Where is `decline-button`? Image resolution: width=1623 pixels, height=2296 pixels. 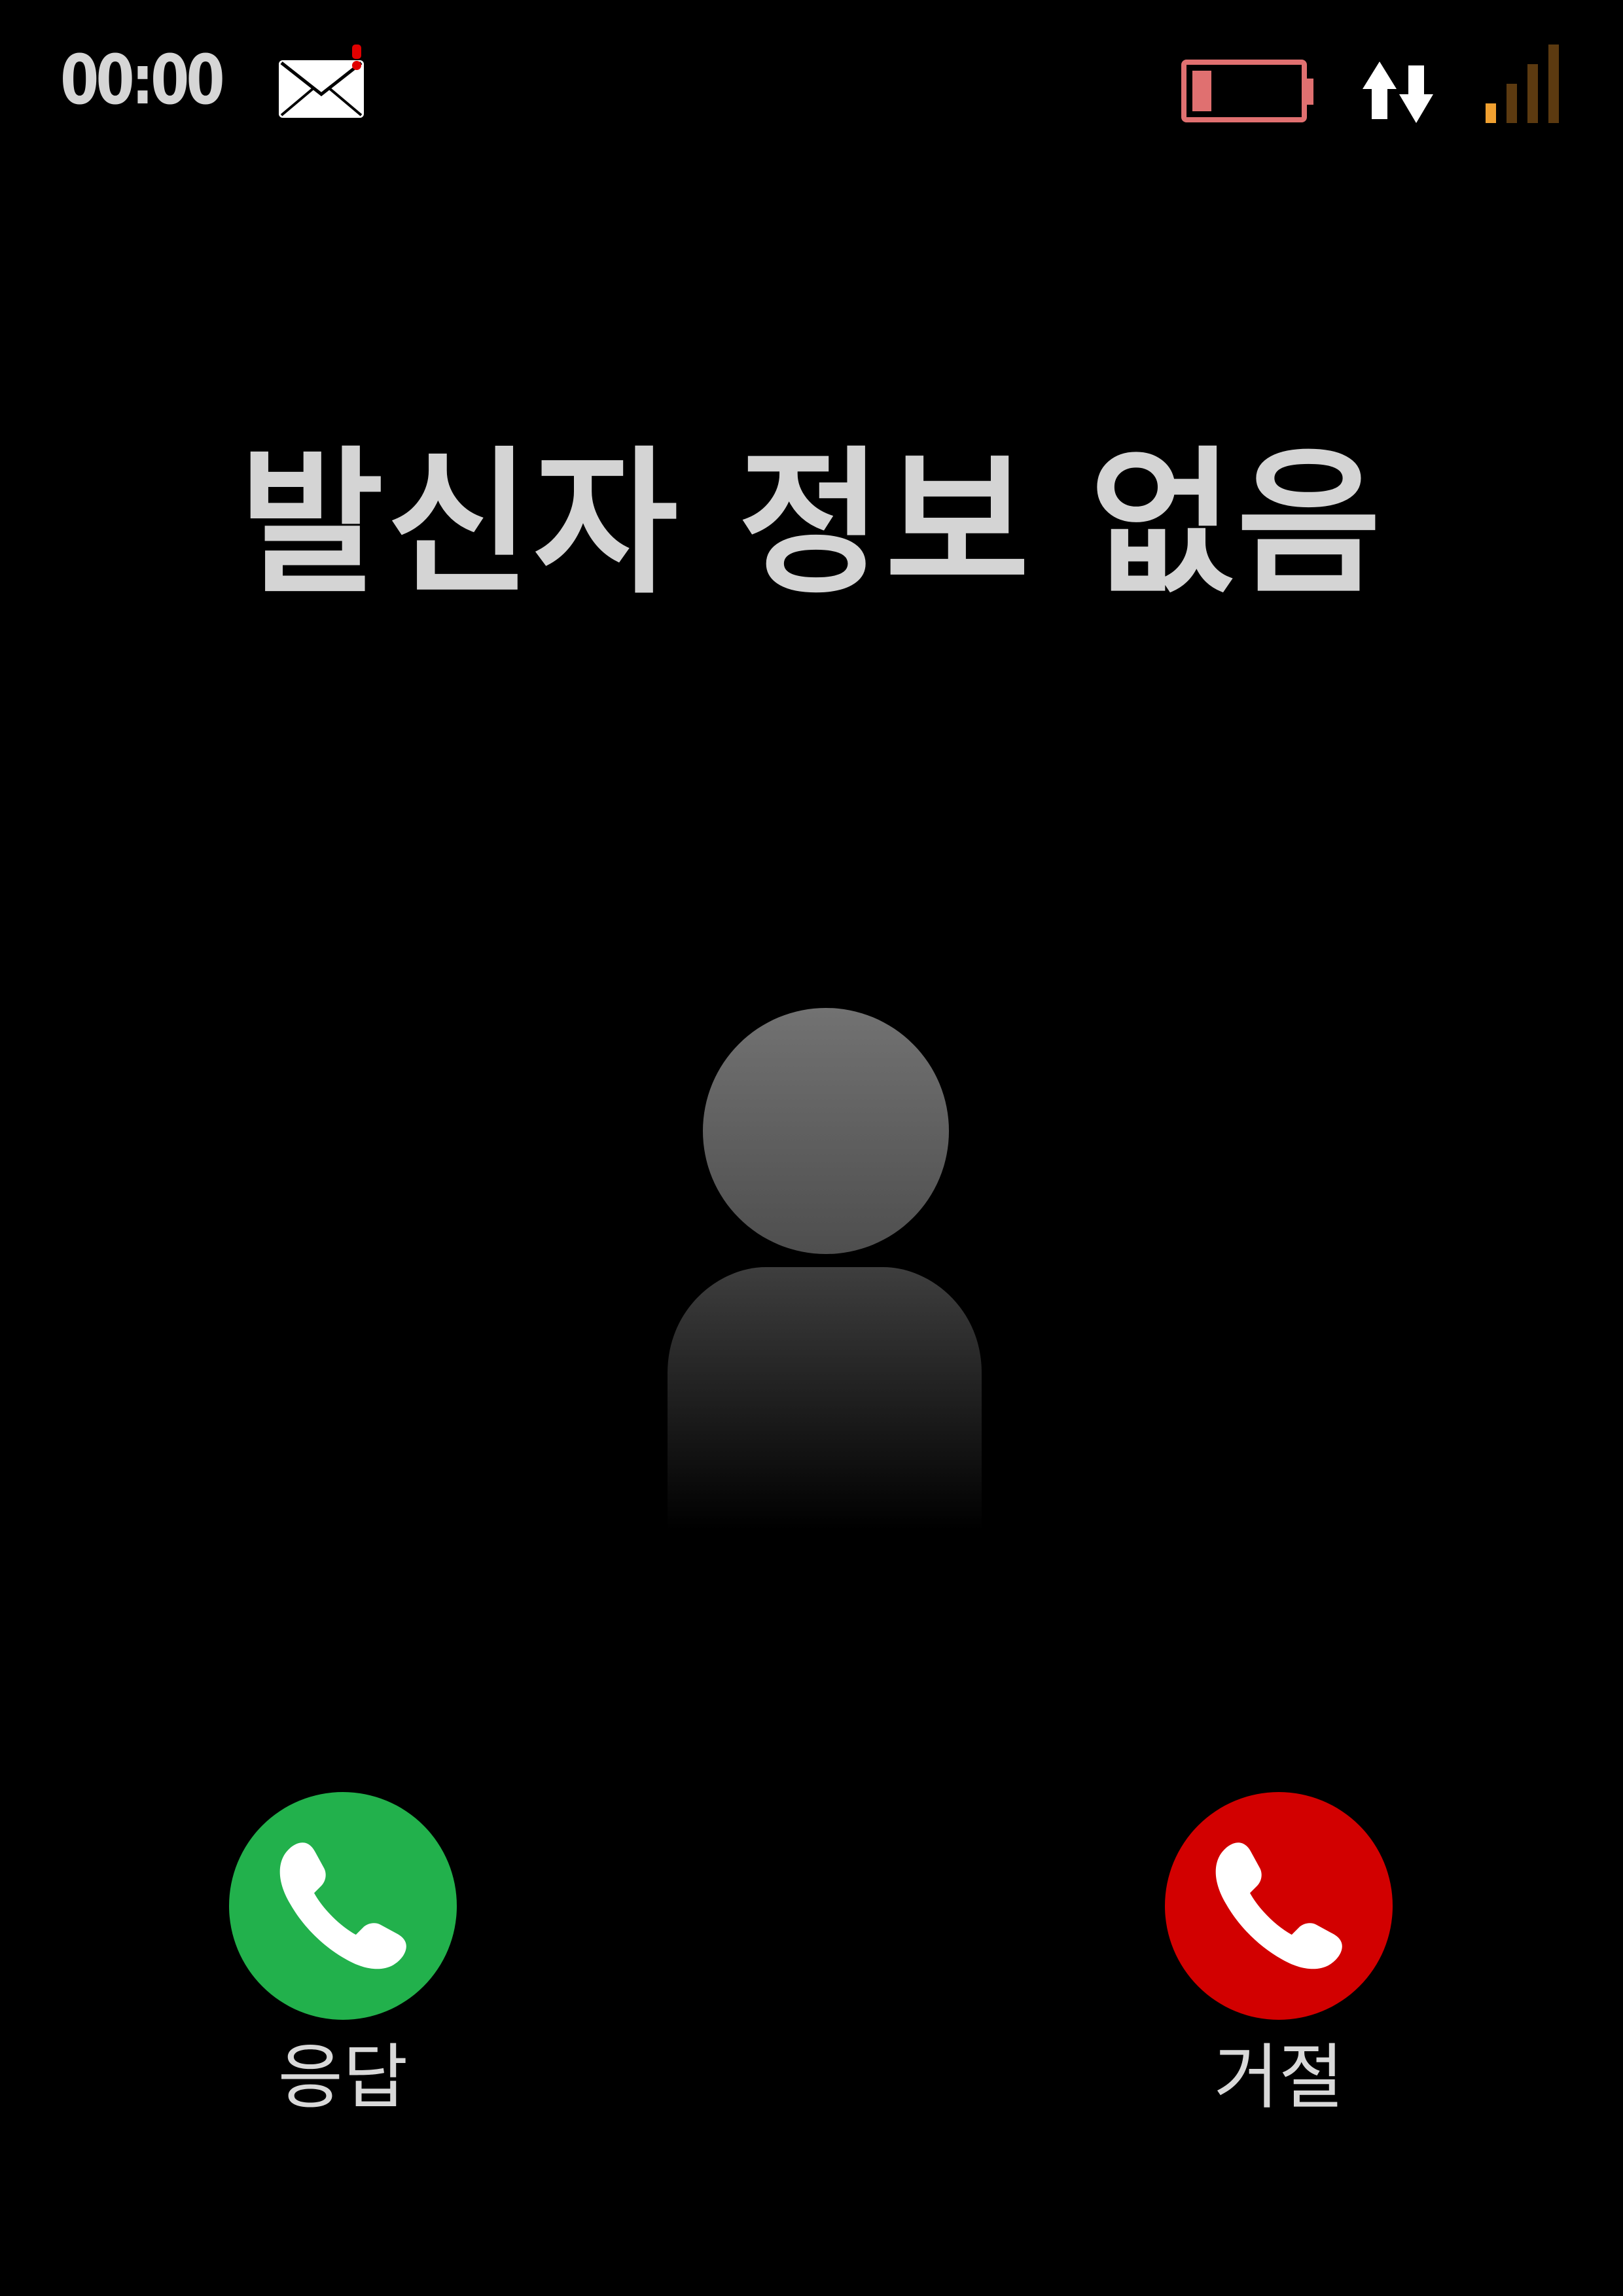
decline-button is located at coordinates (1279, 1906).